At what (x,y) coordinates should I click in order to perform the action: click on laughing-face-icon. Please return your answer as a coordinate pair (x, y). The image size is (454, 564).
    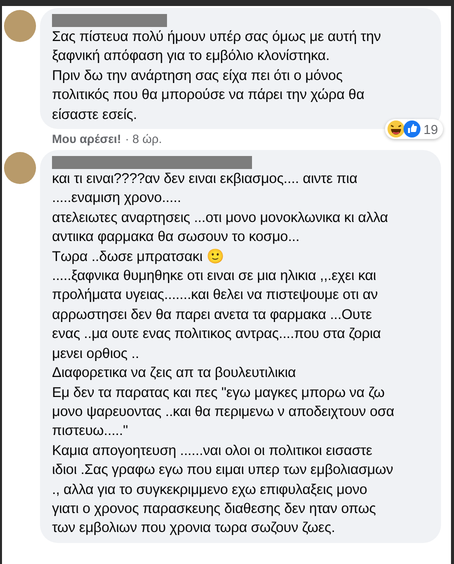
    Looking at the image, I should click on (395, 129).